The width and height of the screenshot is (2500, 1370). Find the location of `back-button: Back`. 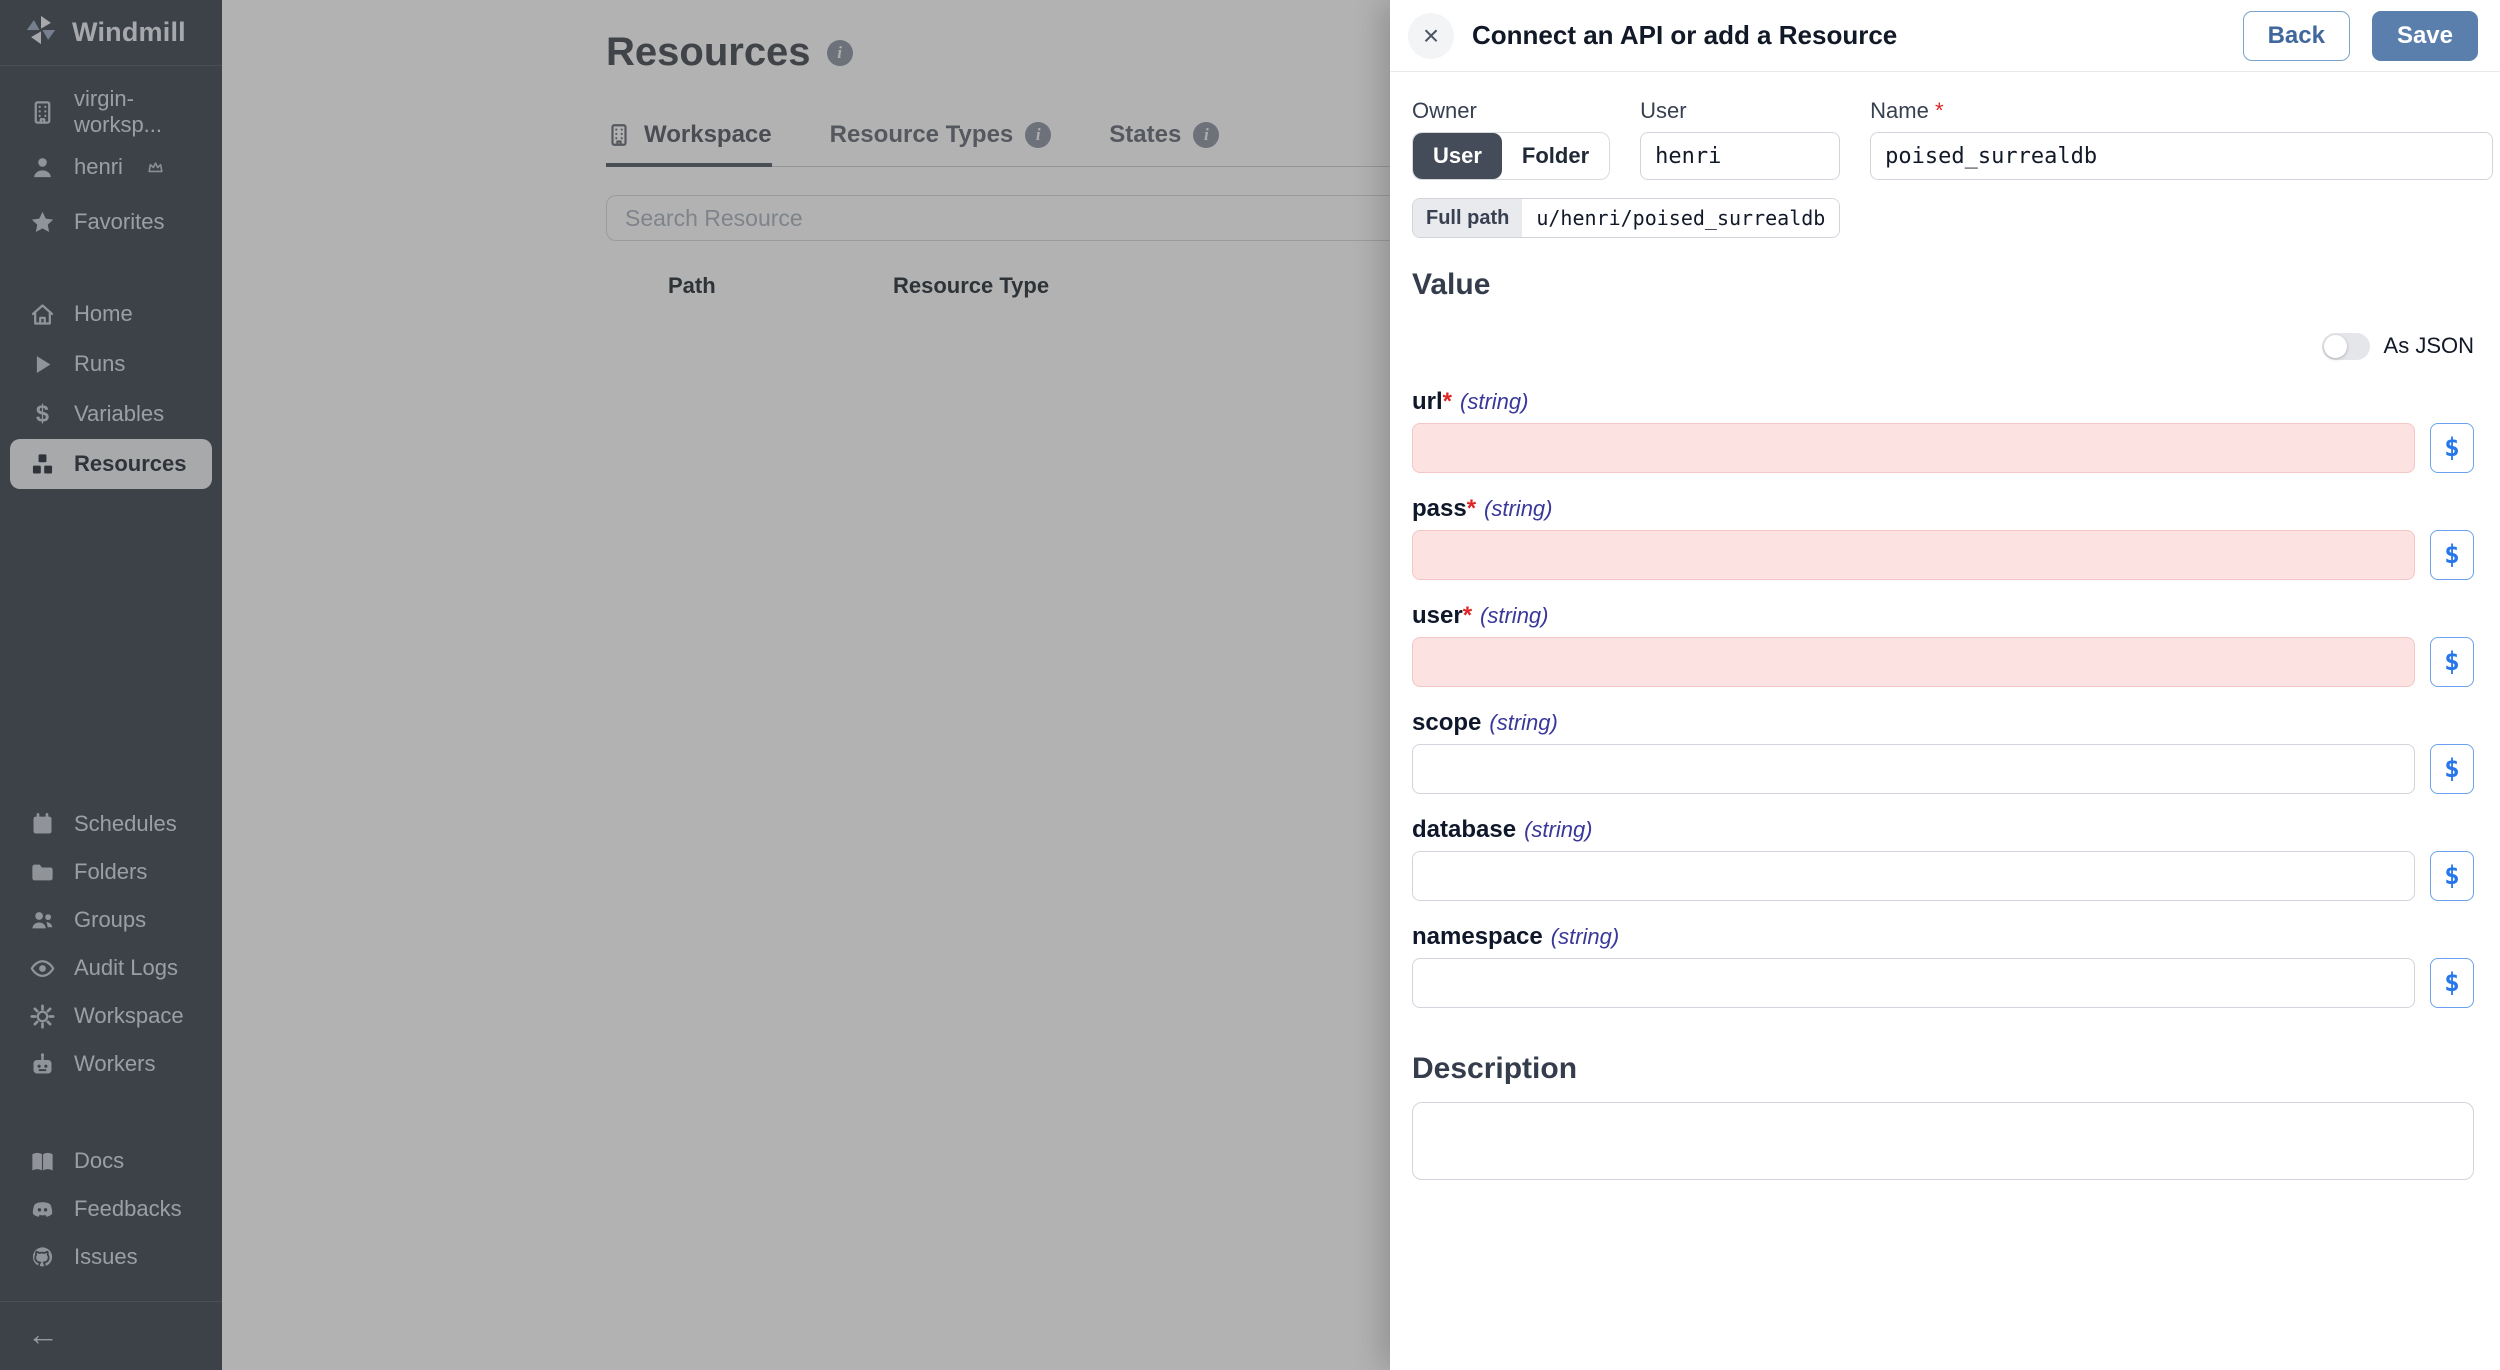

back-button: Back is located at coordinates (2296, 35).